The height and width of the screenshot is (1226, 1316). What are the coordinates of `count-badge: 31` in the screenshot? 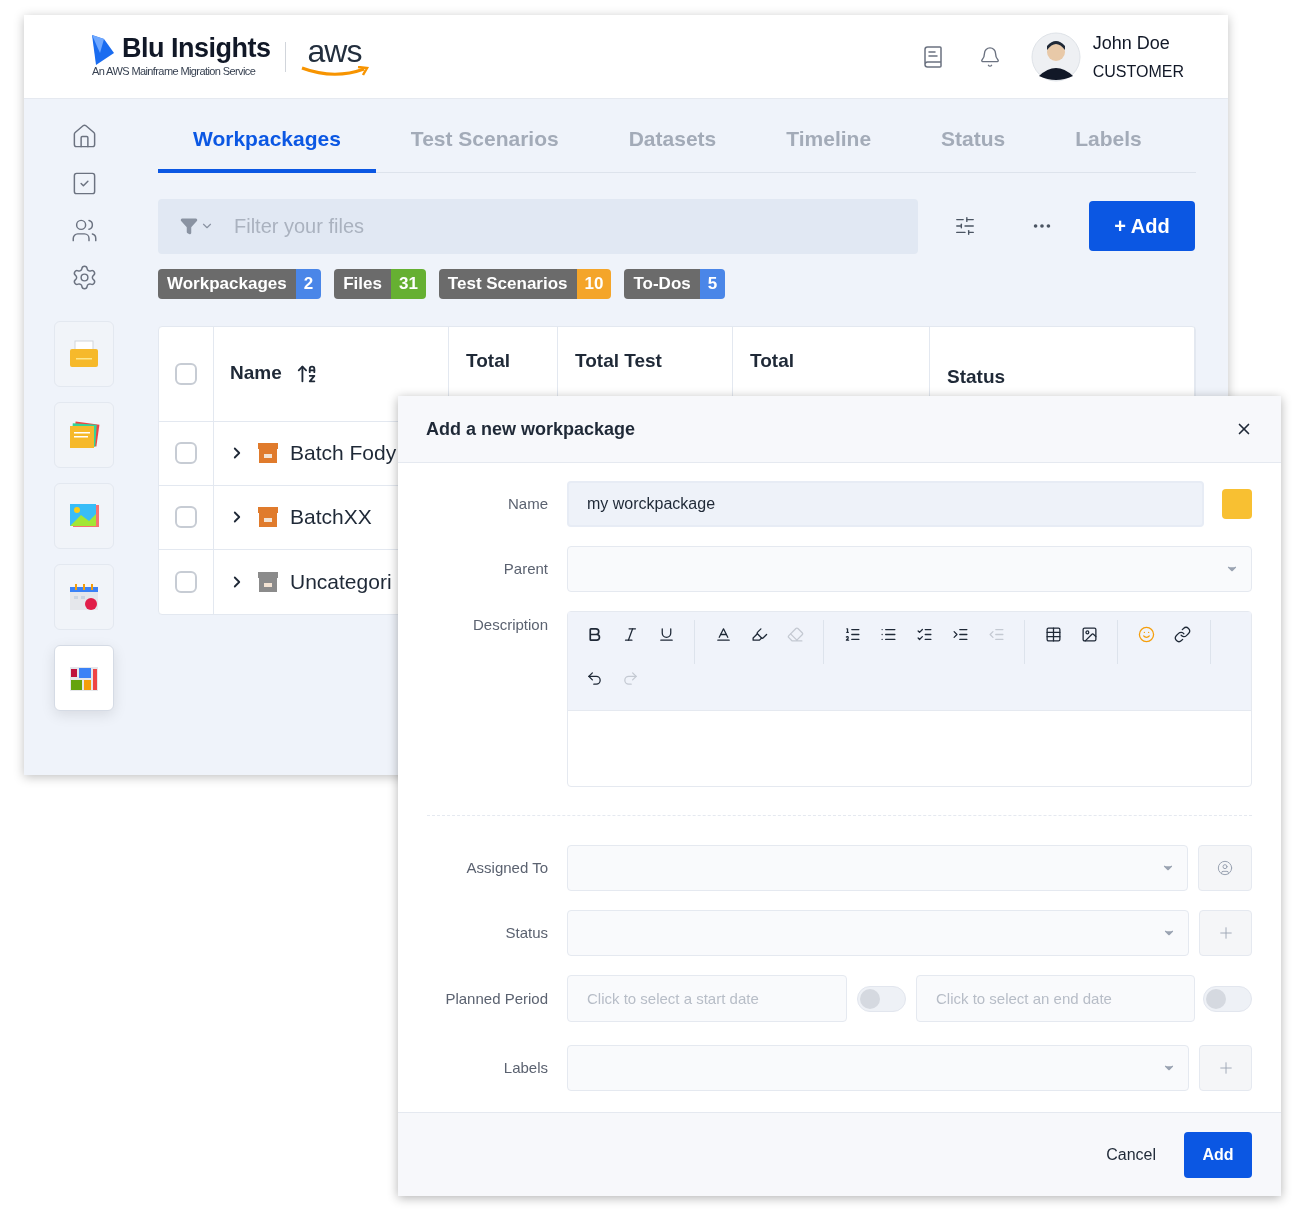 It's located at (408, 283).